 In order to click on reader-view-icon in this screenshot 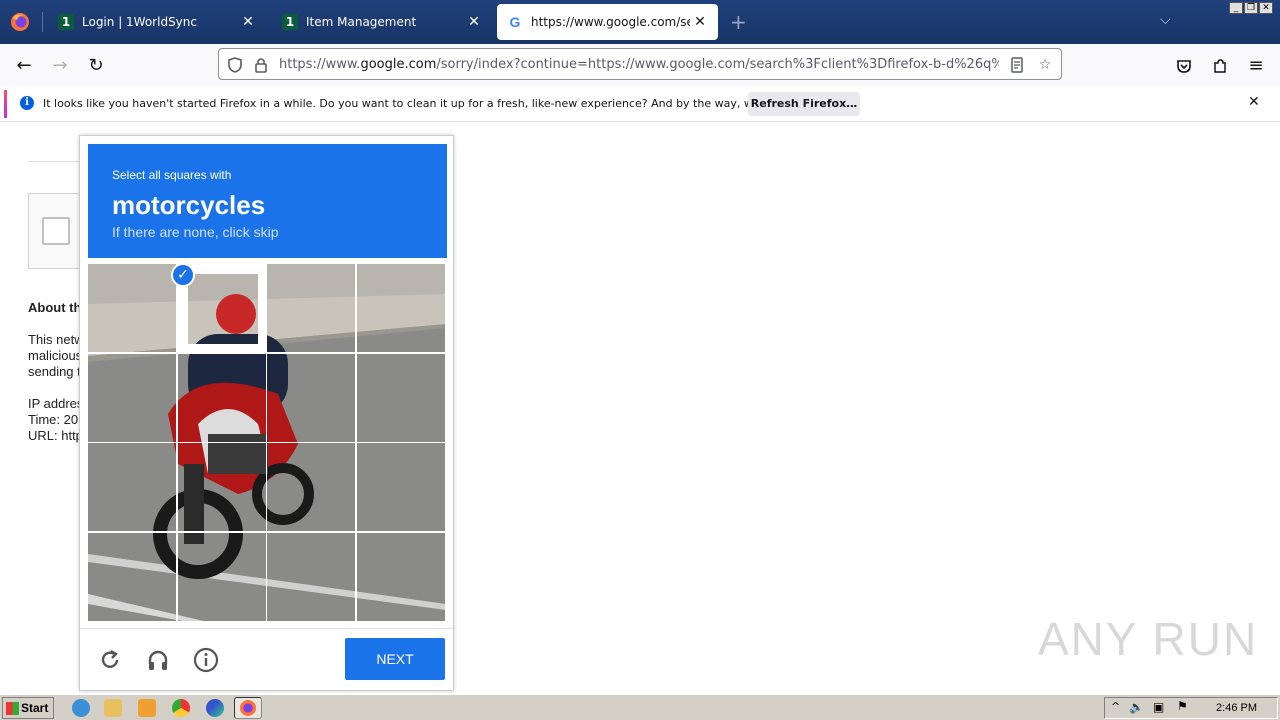, I will do `click(1017, 65)`.